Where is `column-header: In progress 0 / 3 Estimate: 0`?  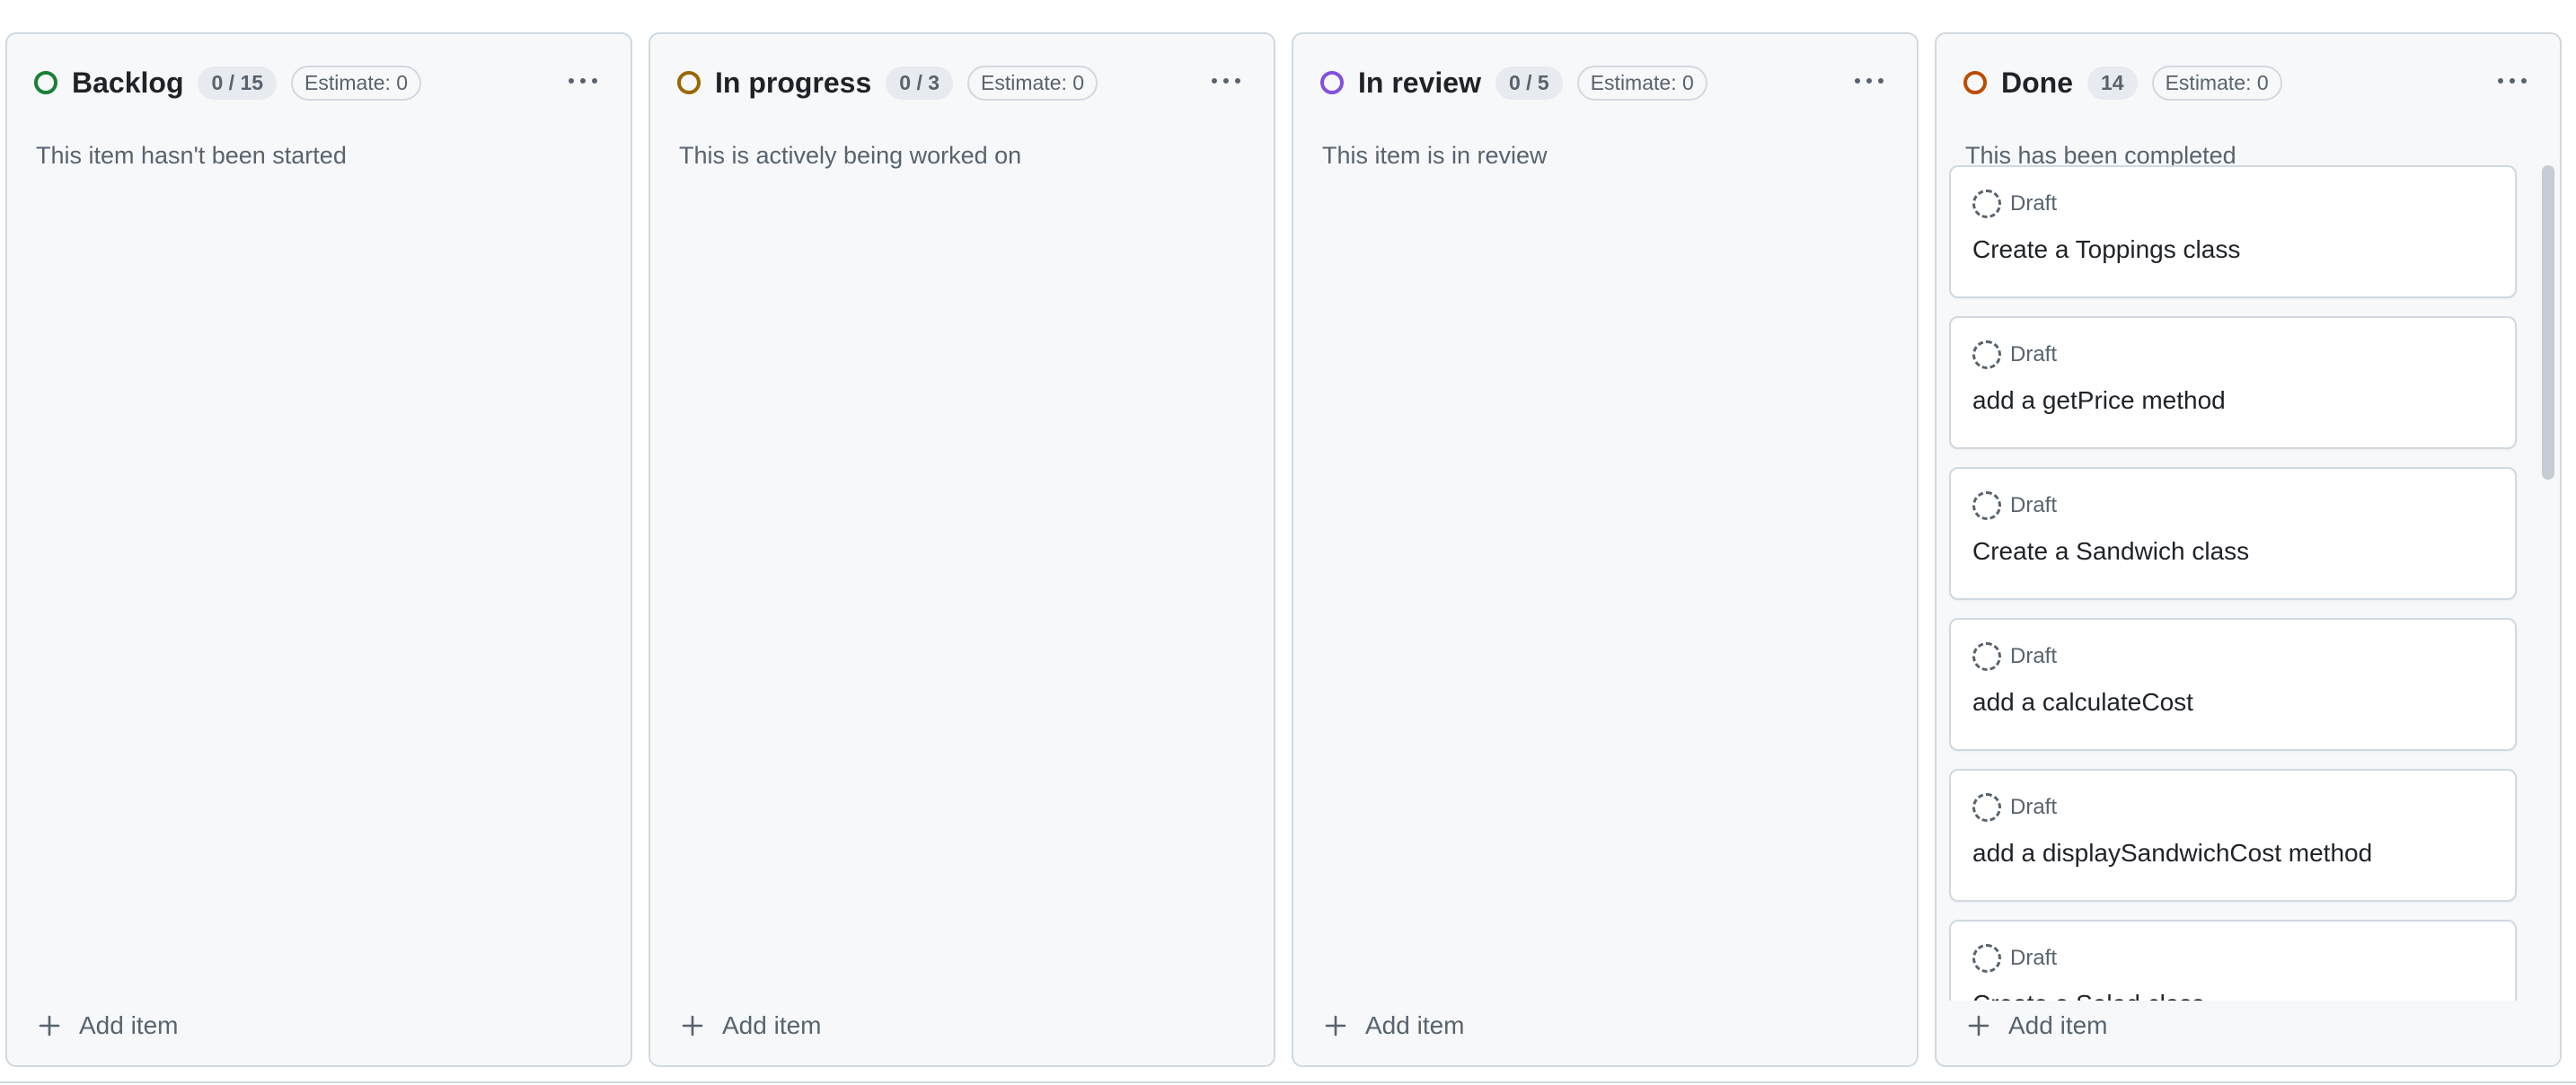
column-header: In progress 0 / 3 Estimate: 0 is located at coordinates (962, 82).